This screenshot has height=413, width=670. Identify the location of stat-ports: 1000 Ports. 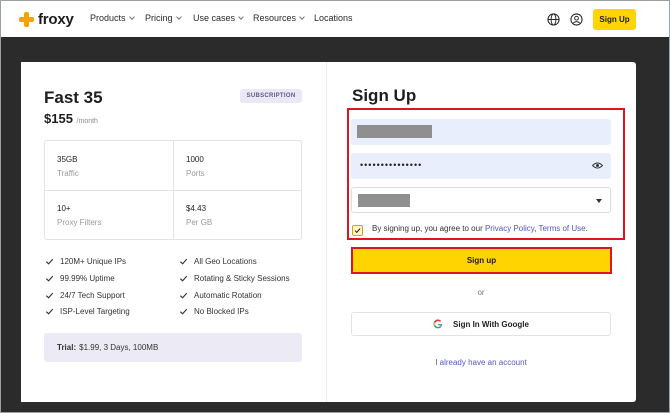
(195, 166).